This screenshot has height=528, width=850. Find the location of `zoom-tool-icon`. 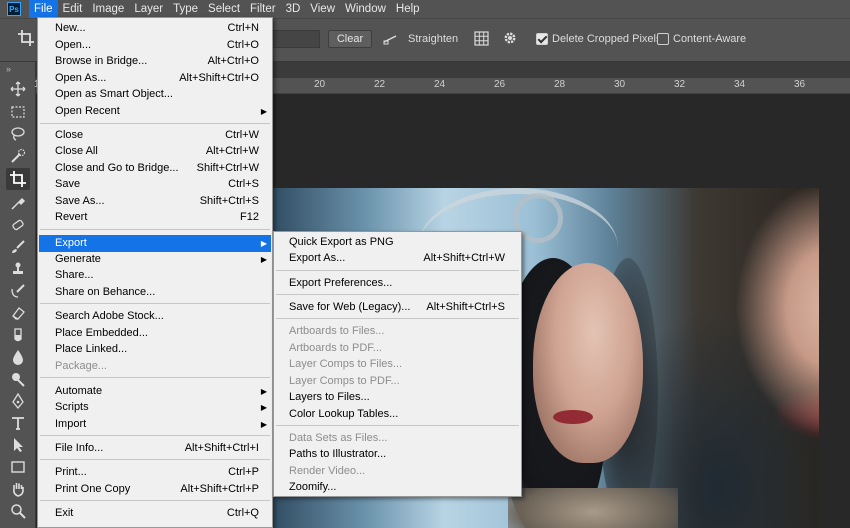

zoom-tool-icon is located at coordinates (18, 511).